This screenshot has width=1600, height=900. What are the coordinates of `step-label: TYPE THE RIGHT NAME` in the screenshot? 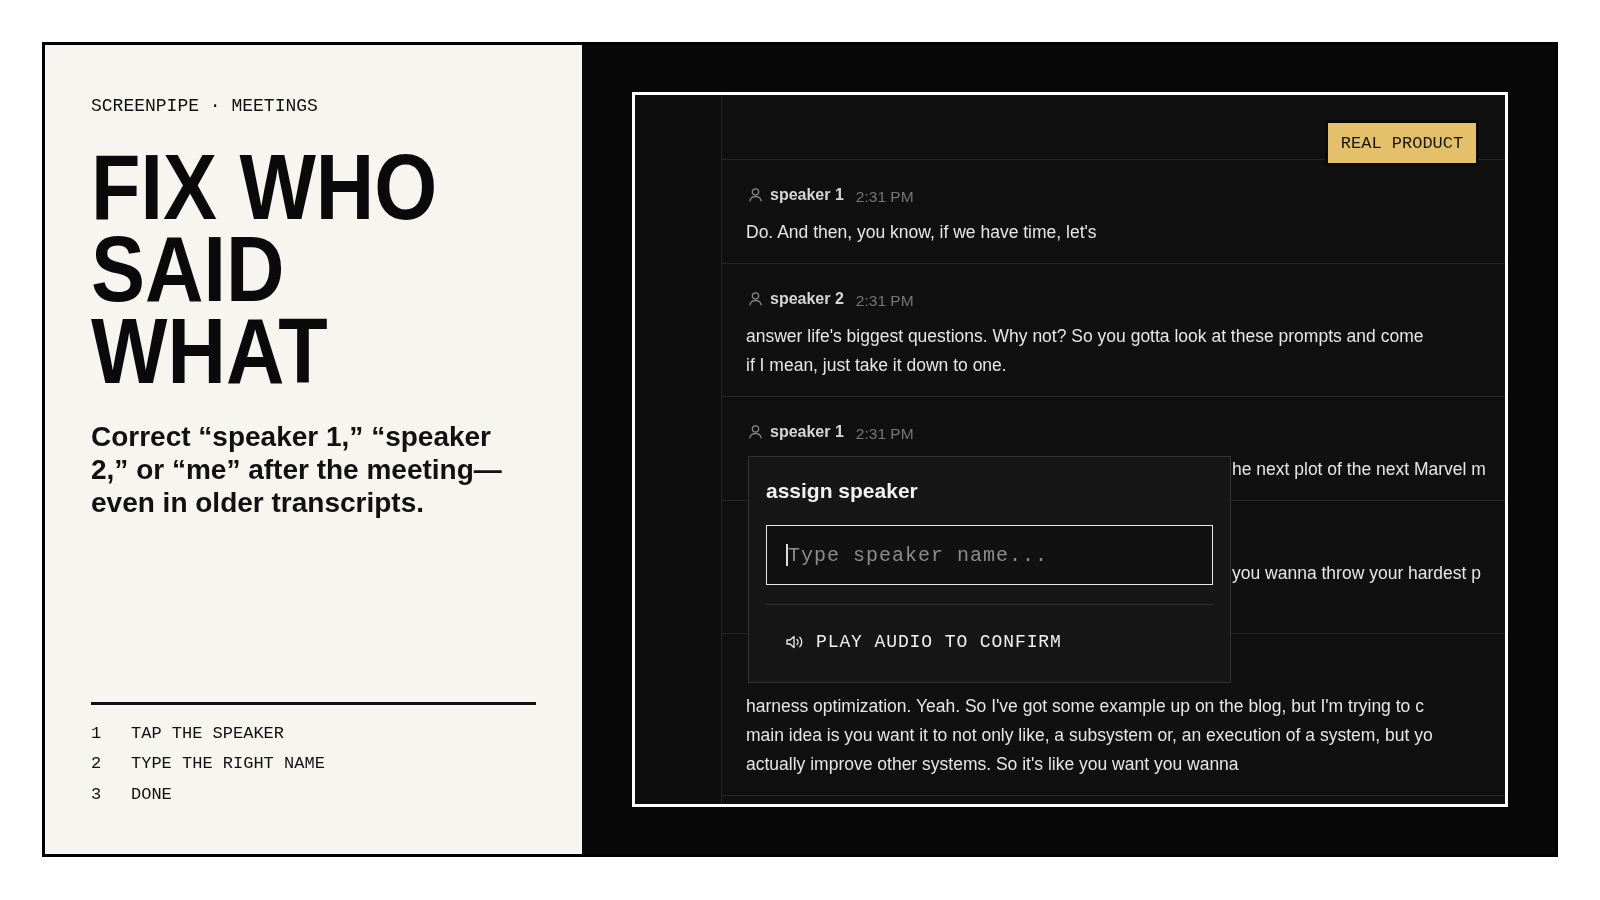 It's located at (228, 764).